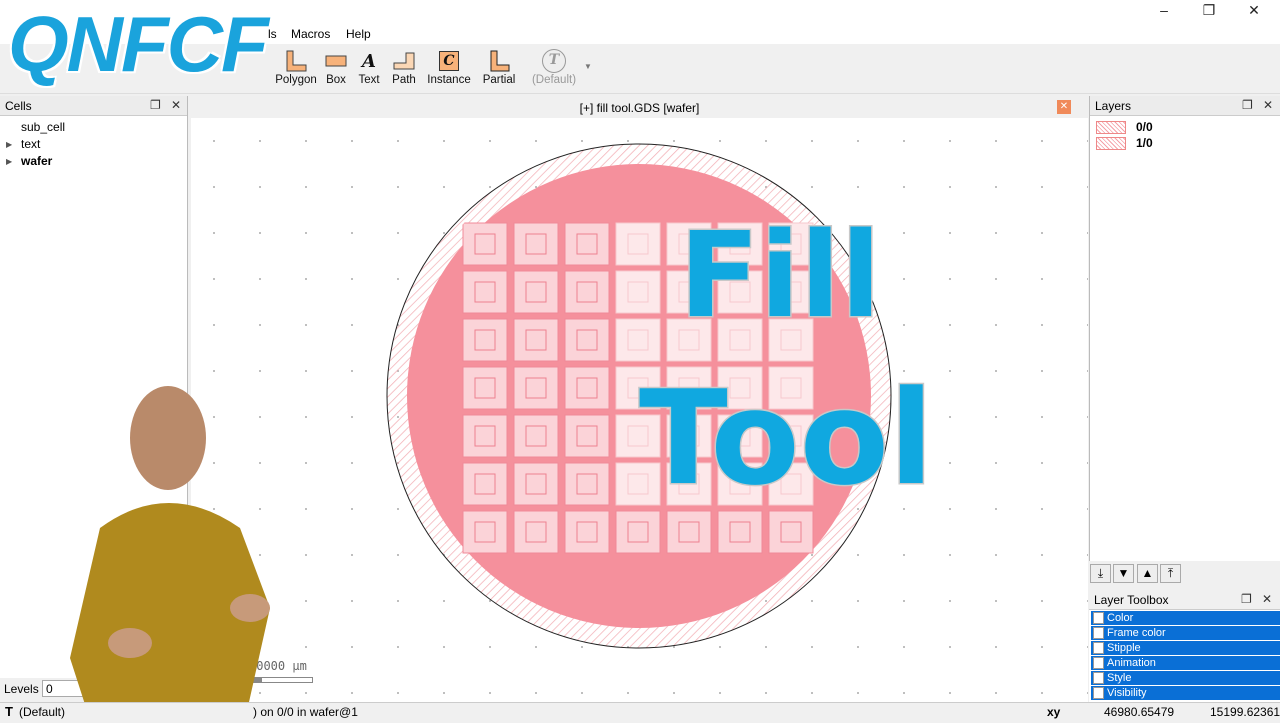 The width and height of the screenshot is (1280, 723). What do you see at coordinates (1136, 633) in the screenshot?
I see `row-label: Frame color` at bounding box center [1136, 633].